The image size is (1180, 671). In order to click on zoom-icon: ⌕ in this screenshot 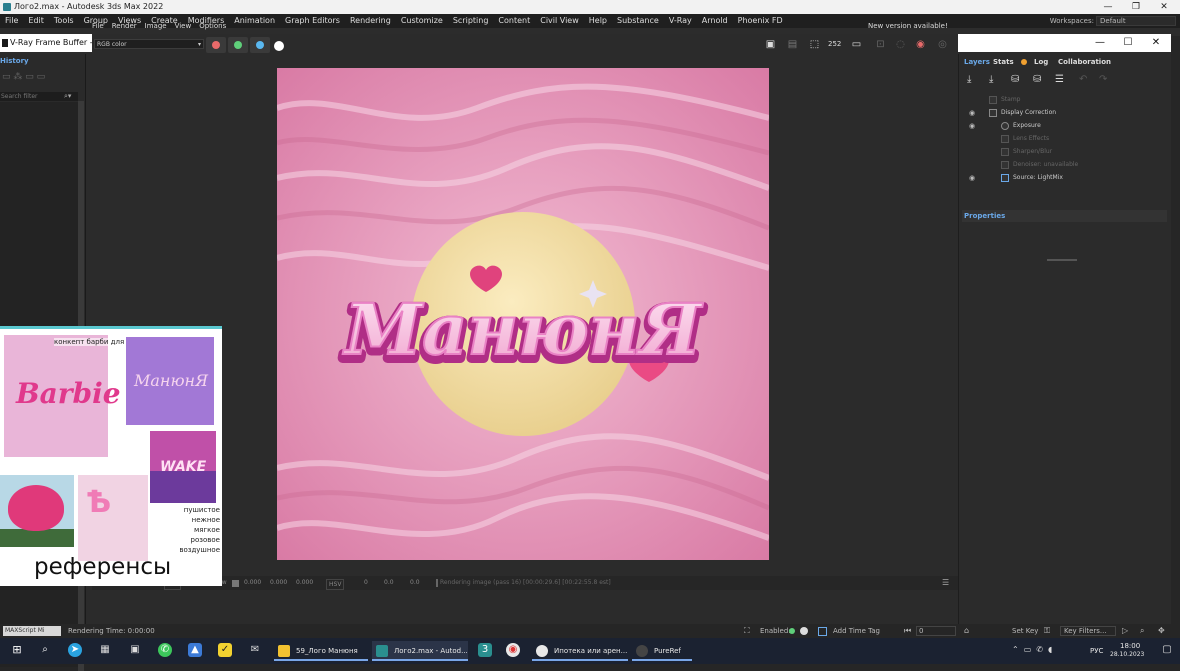, I will do `click(1142, 631)`.